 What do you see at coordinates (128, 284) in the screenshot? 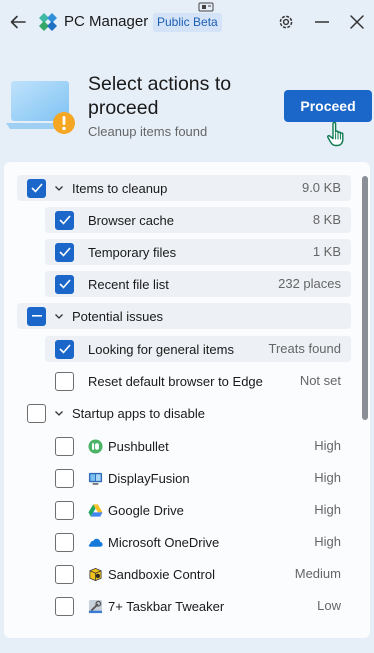
I see `item-label: Recent file list` at bounding box center [128, 284].